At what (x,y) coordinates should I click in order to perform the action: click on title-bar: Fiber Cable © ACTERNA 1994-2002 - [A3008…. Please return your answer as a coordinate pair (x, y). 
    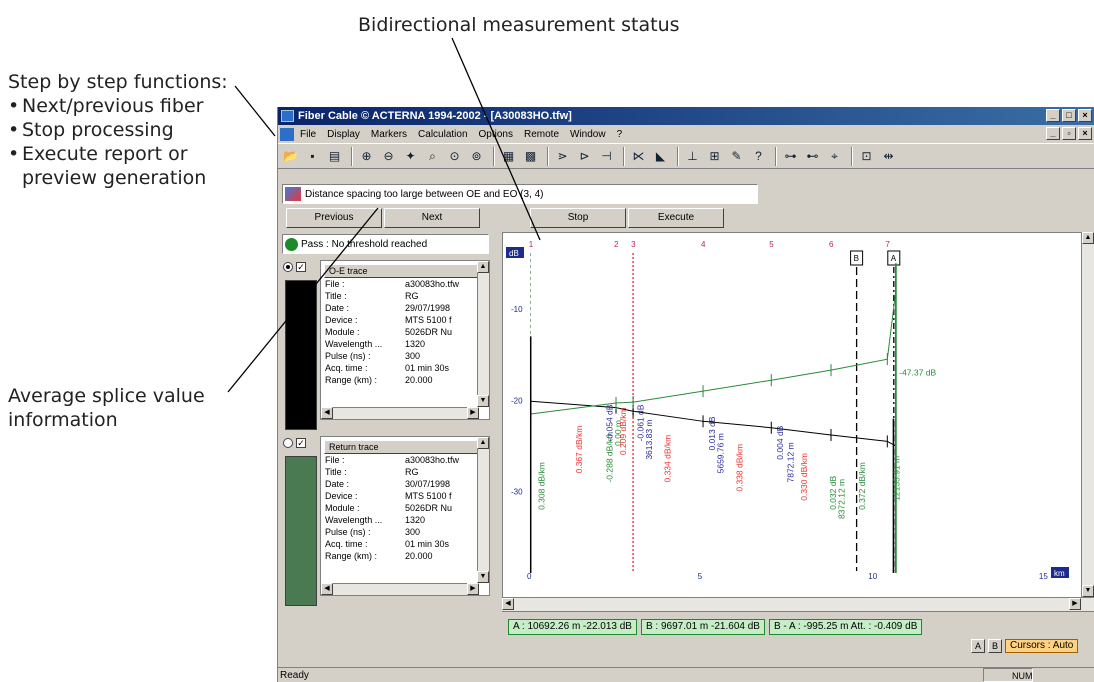
    Looking at the image, I should click on (686, 116).